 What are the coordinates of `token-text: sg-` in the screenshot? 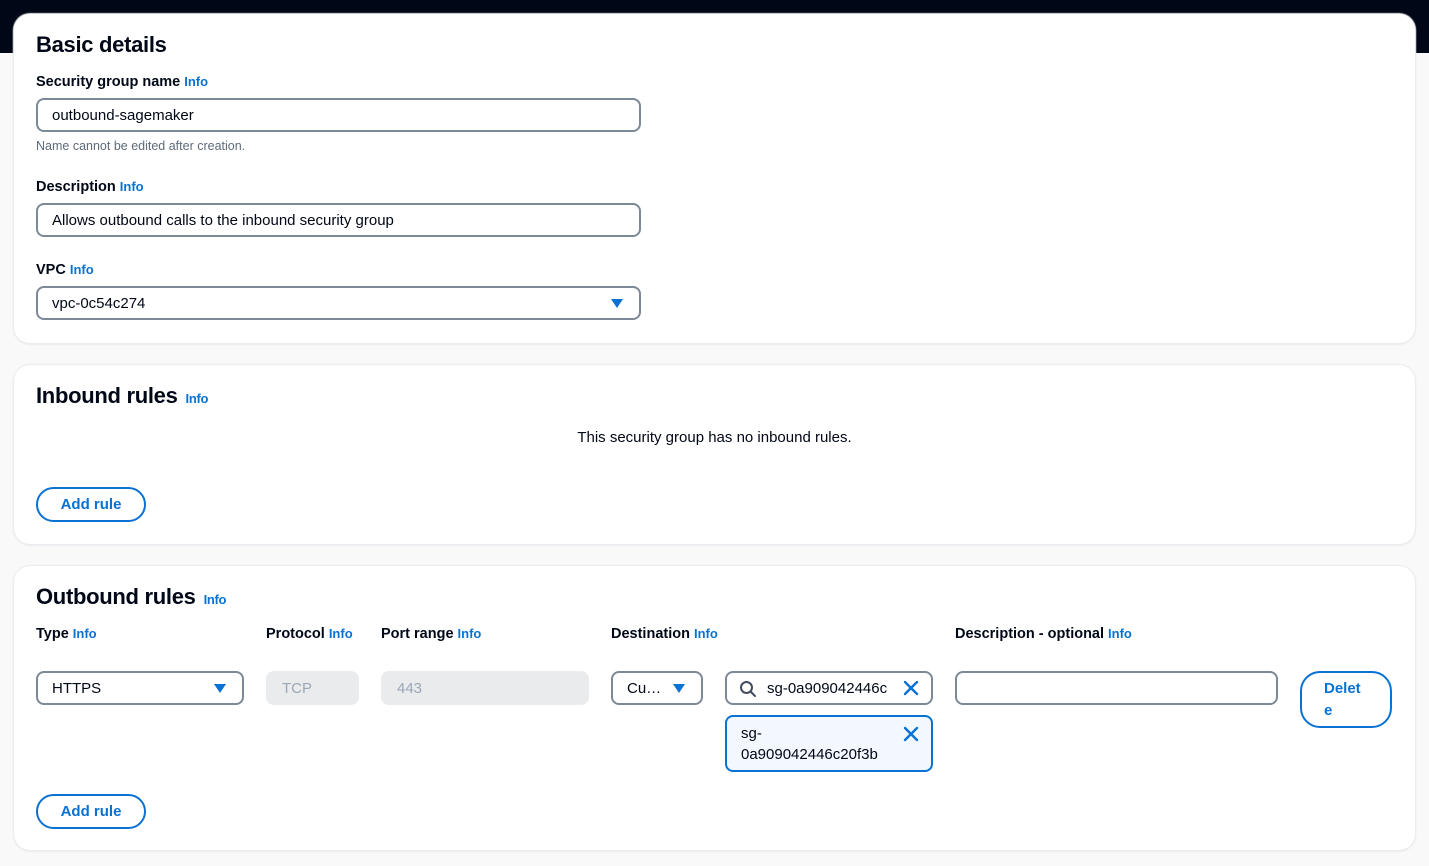 It's located at (751, 733).